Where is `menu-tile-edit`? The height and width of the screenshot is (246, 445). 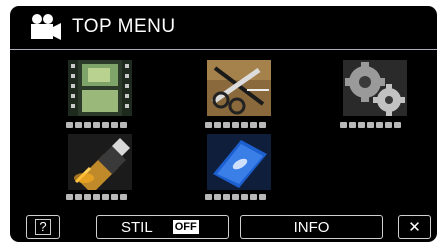 menu-tile-edit is located at coordinates (239, 88).